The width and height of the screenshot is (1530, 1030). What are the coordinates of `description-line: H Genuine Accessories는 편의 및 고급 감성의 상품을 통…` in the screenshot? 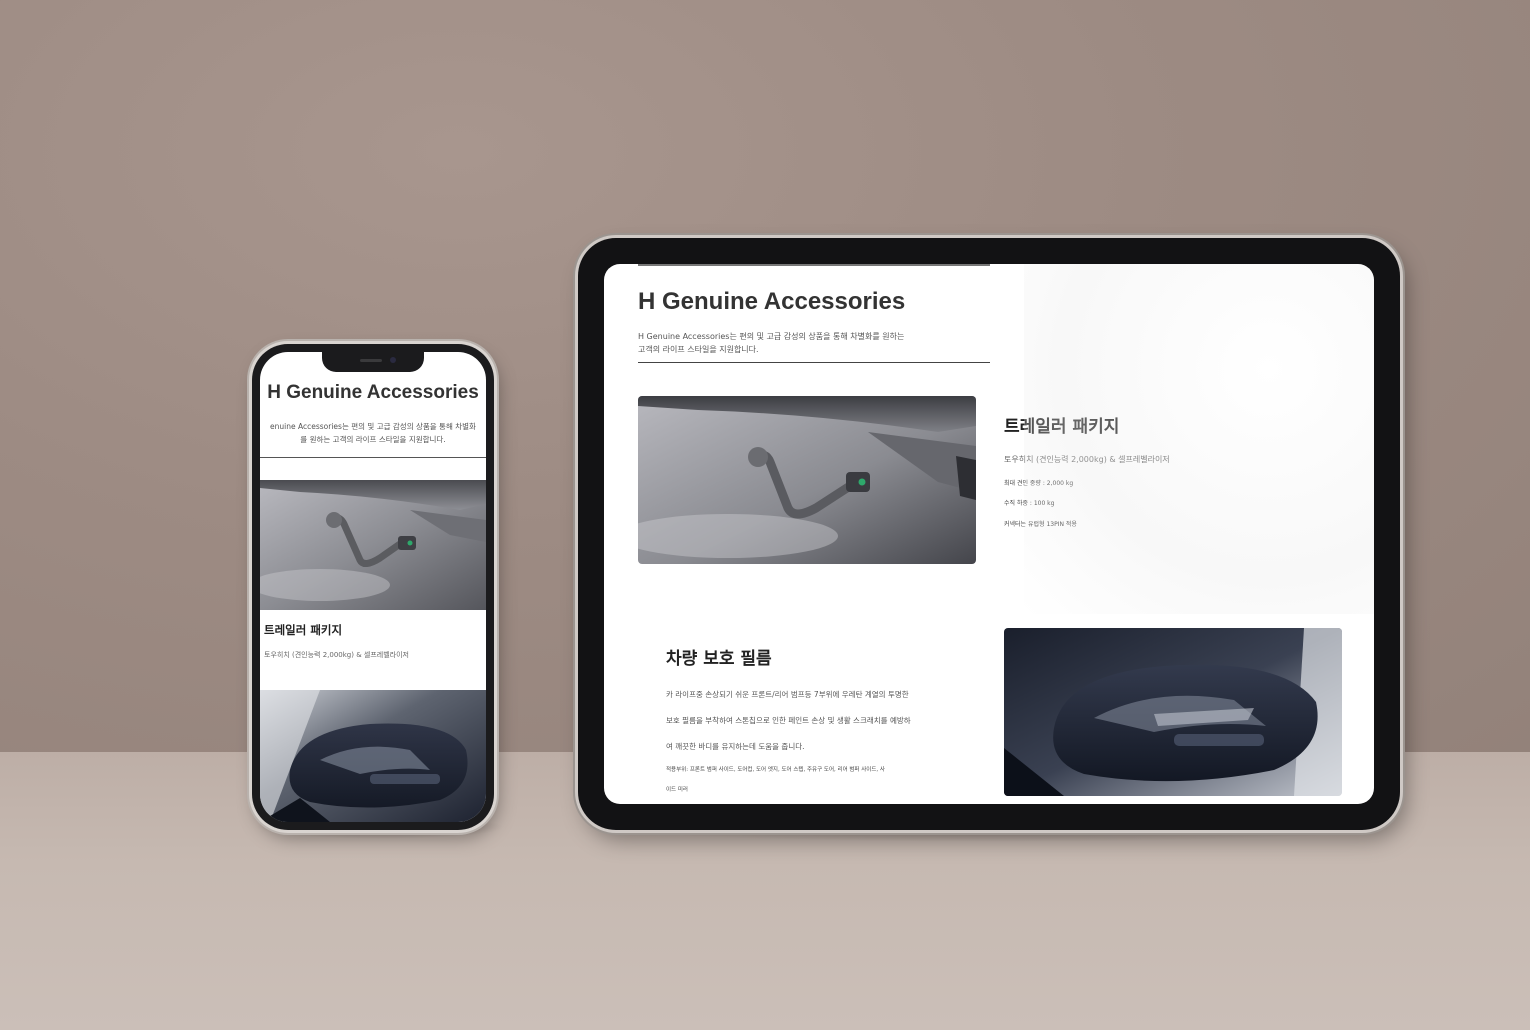 It's located at (771, 336).